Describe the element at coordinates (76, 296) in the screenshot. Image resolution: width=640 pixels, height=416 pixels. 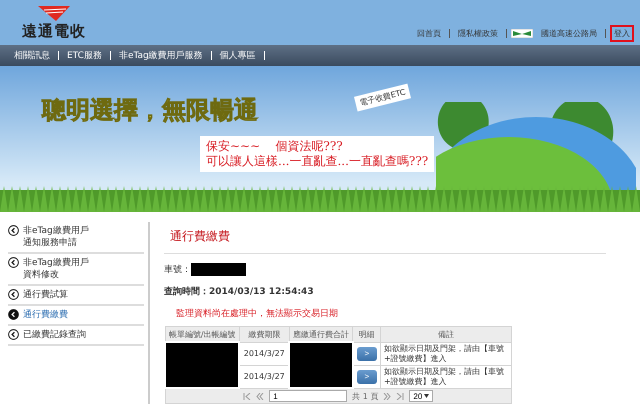
I see `sidebar-item: 通行費試算` at that location.